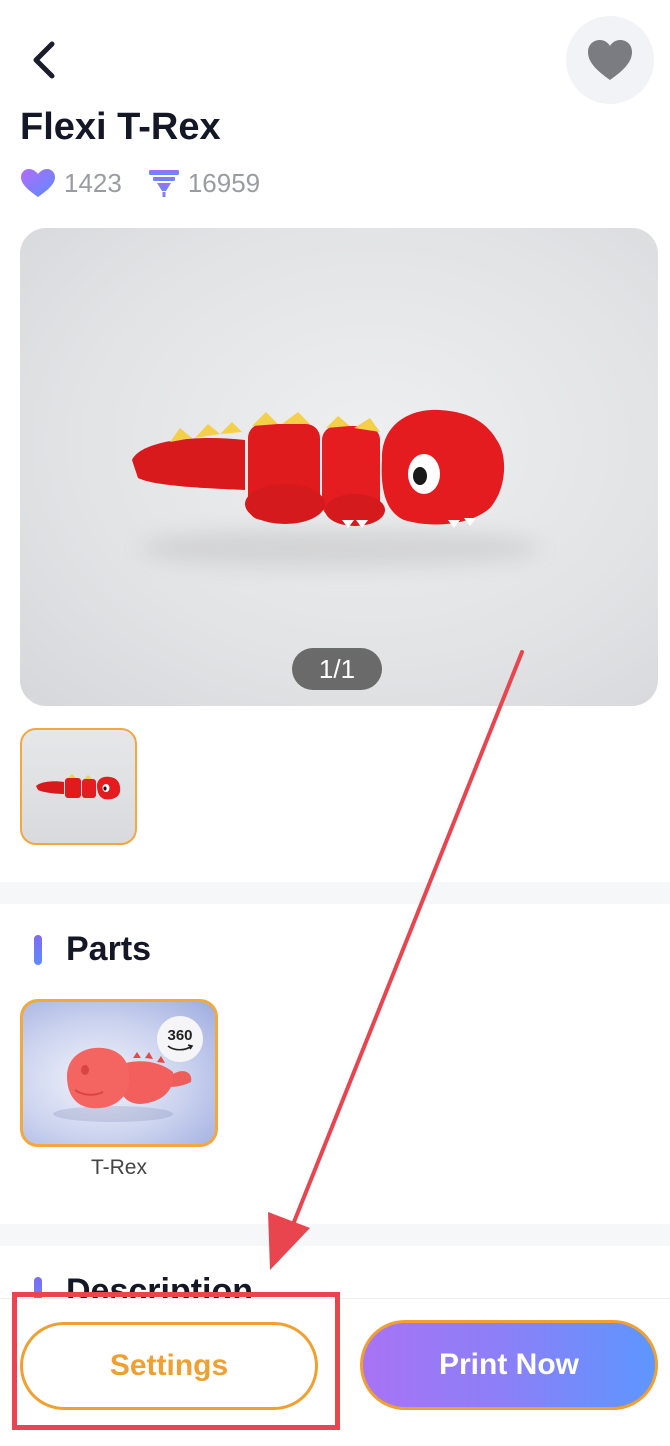 This screenshot has width=670, height=1446. Describe the element at coordinates (180, 1047) in the screenshot. I see `rotate-arrow-icon` at that location.